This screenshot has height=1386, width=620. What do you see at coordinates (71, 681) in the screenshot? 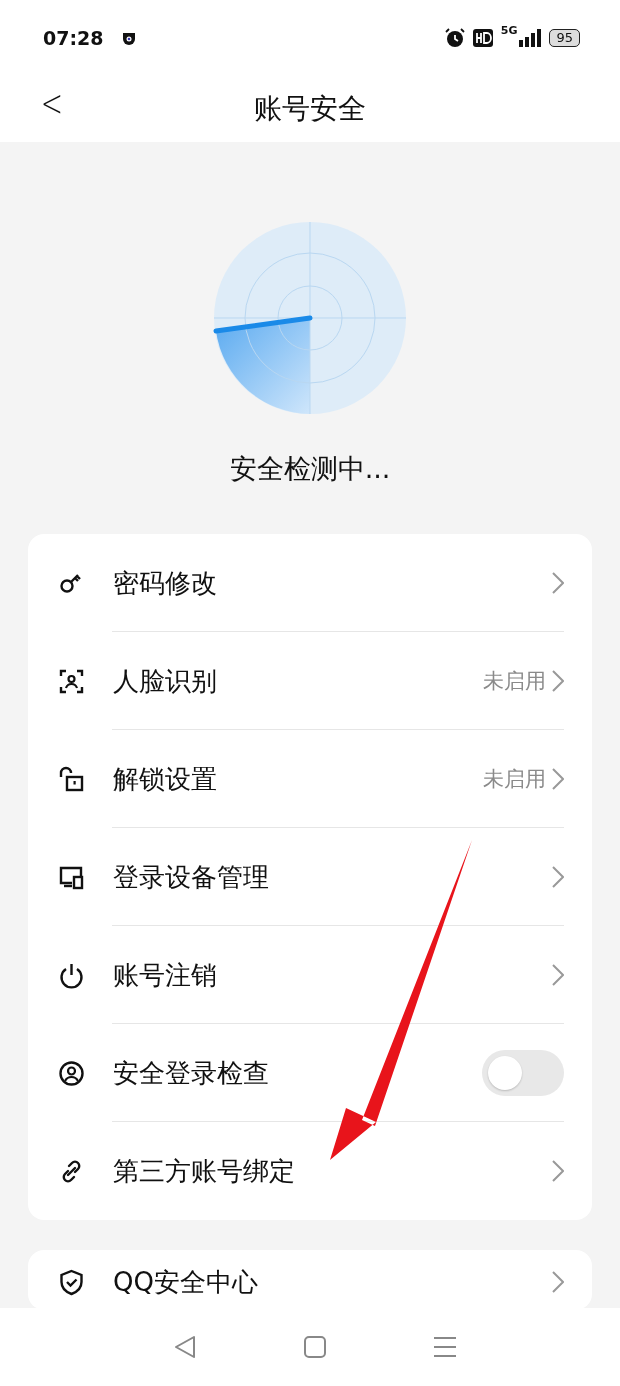
I see `face-scan-icon` at bounding box center [71, 681].